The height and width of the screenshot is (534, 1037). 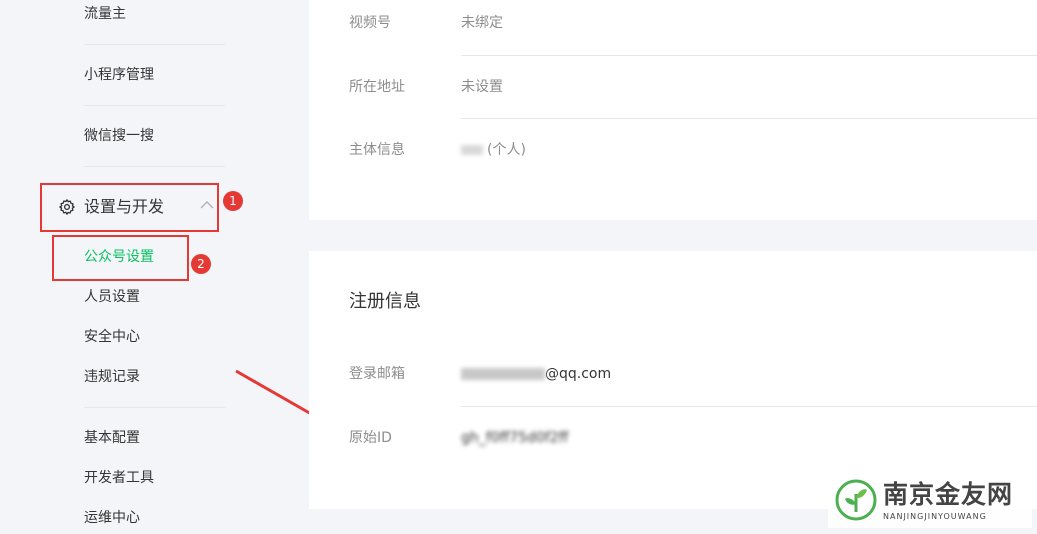 What do you see at coordinates (112, 438) in the screenshot?
I see `sidebar-item-basic-config: 基本配置` at bounding box center [112, 438].